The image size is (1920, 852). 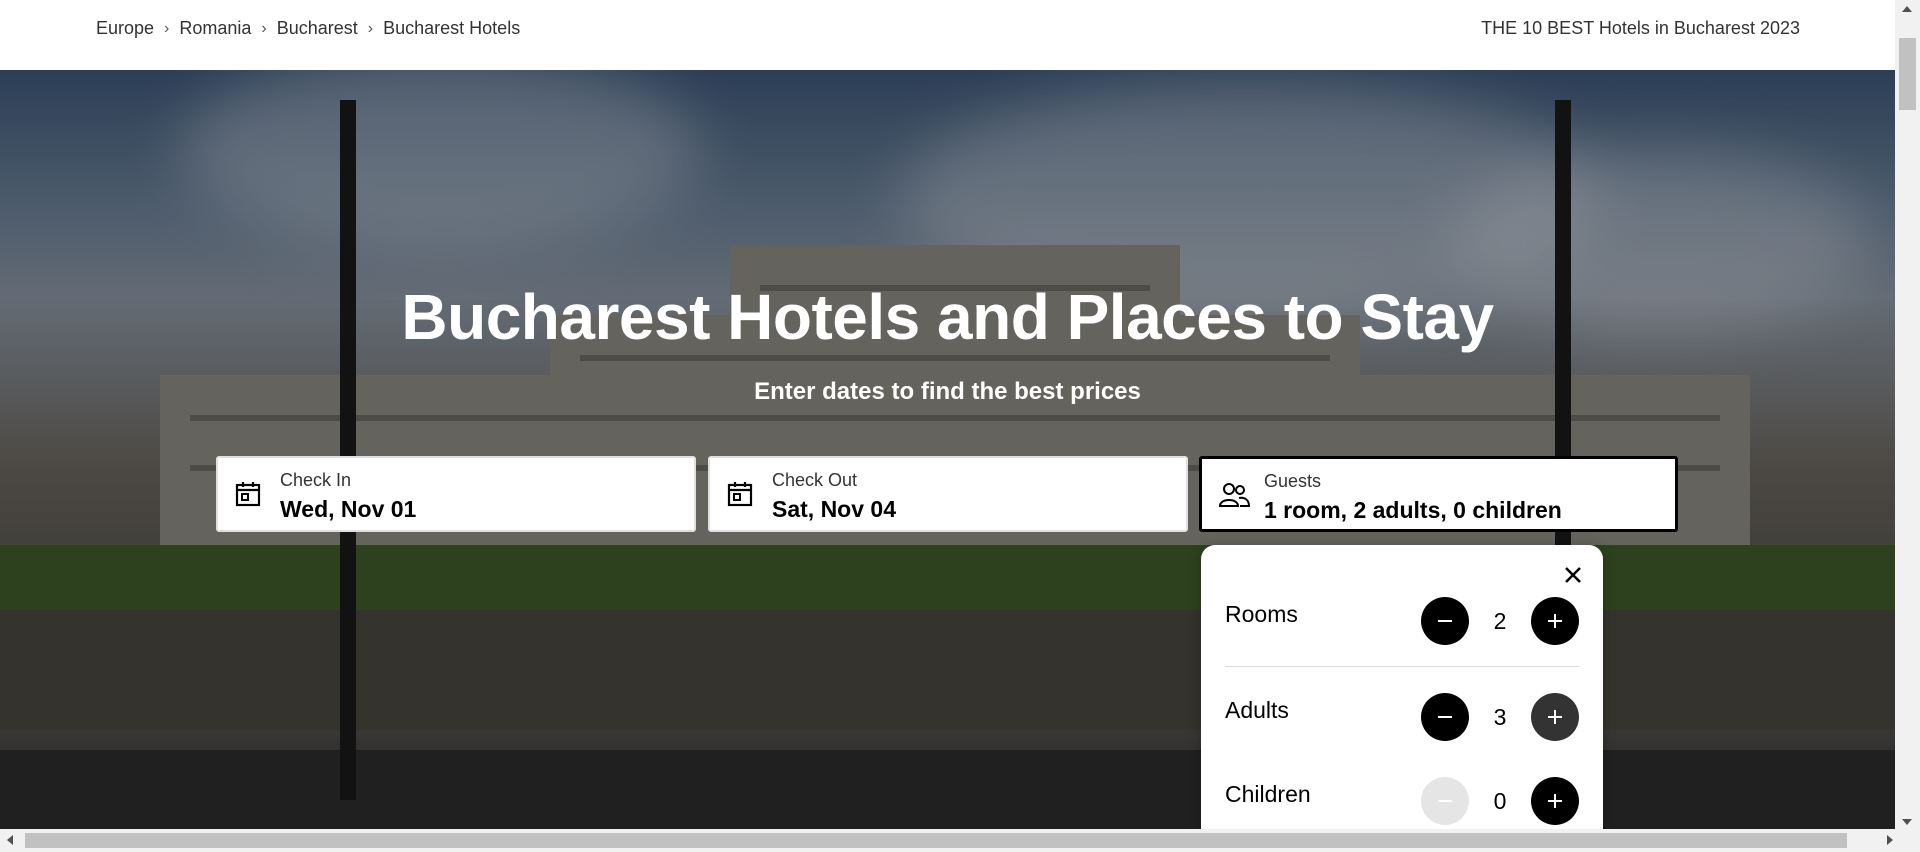 I want to click on rooms-decrease-button, so click(x=1445, y=621).